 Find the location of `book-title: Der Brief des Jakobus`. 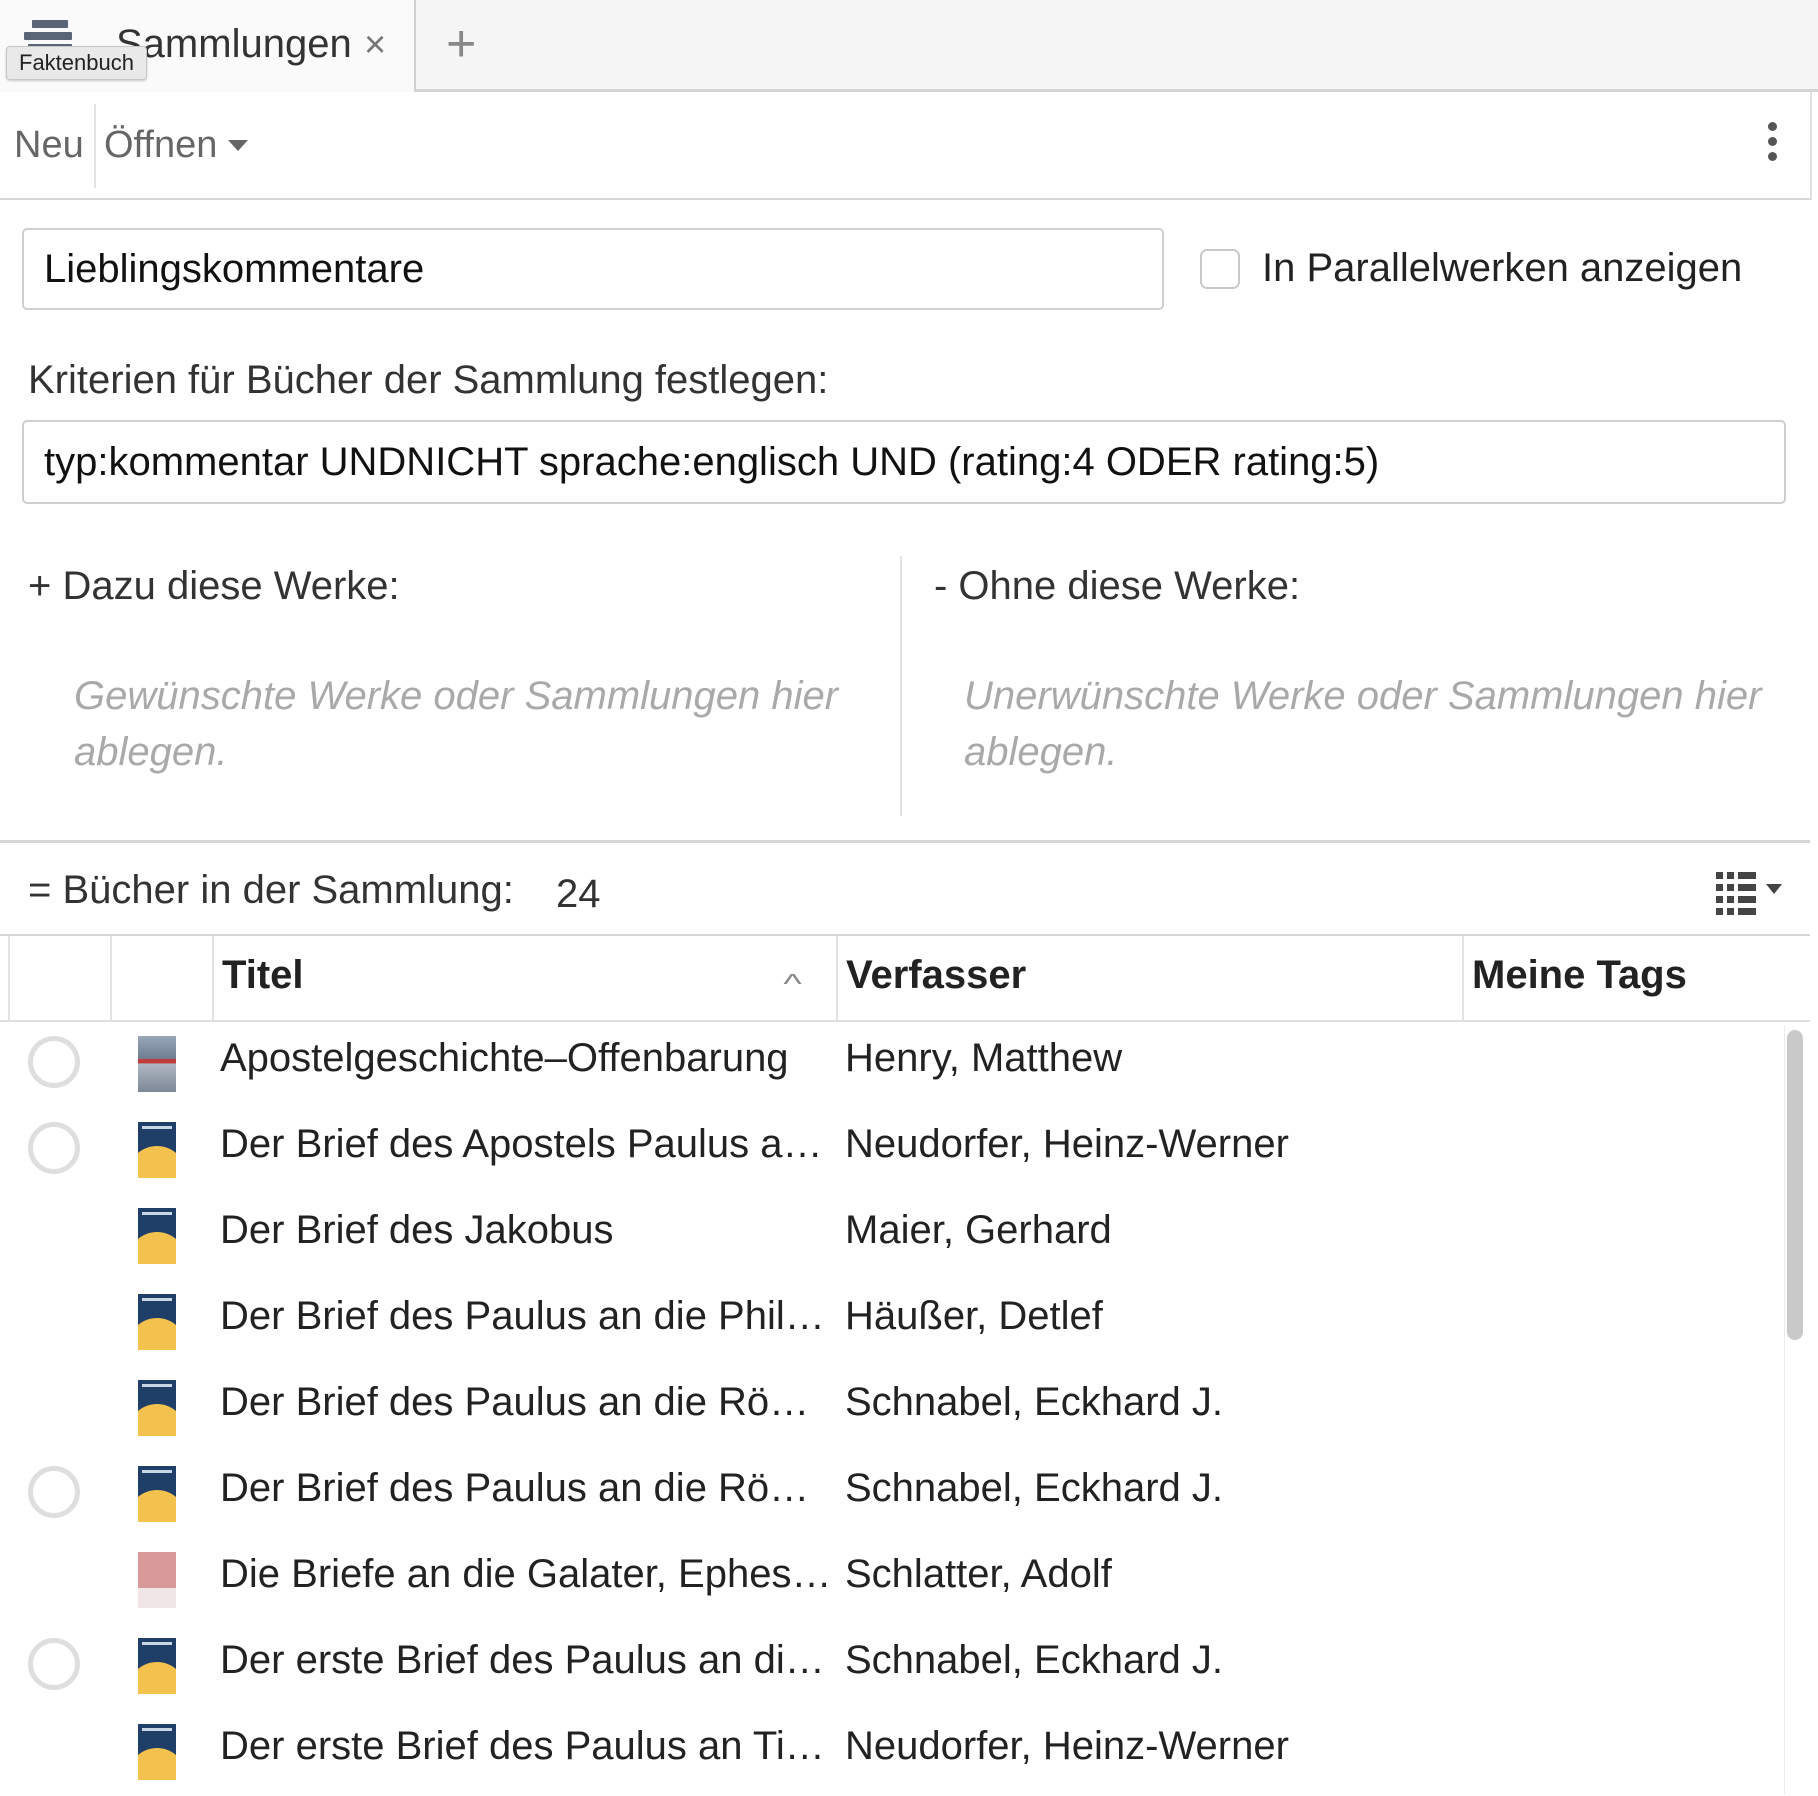

book-title: Der Brief des Jakobus is located at coordinates (417, 1230).